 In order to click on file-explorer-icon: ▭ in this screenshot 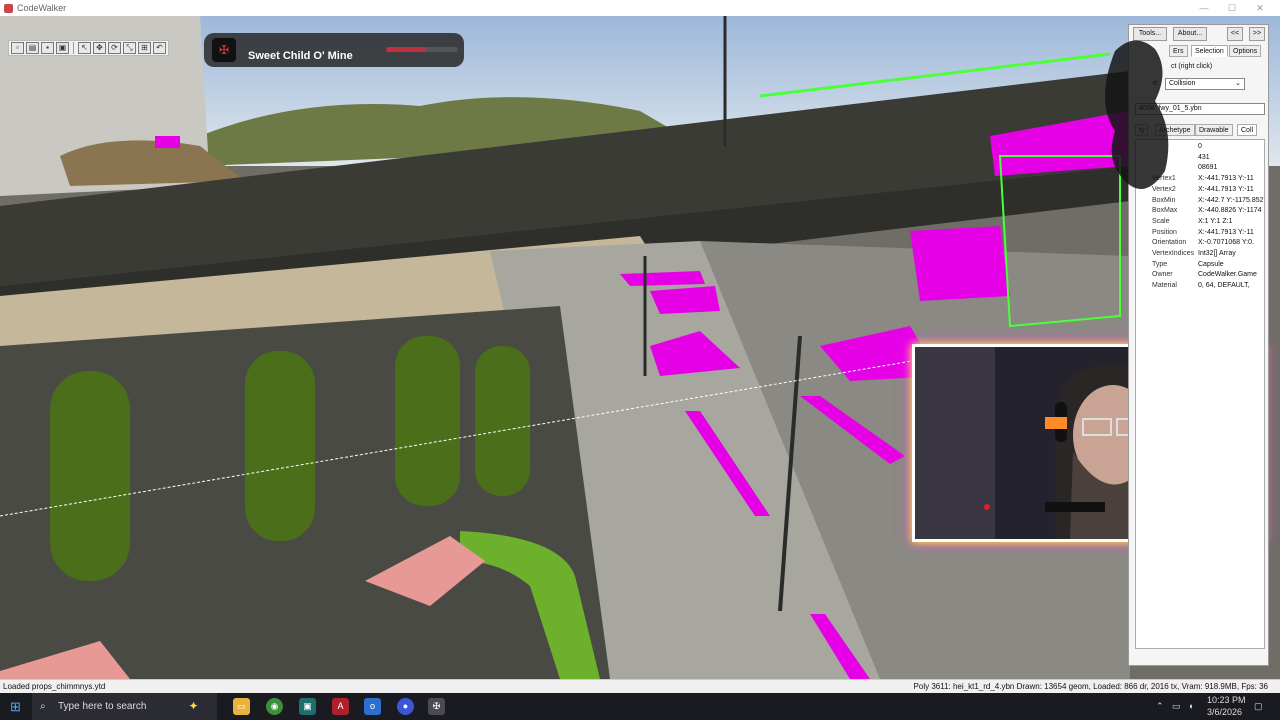, I will do `click(241, 706)`.